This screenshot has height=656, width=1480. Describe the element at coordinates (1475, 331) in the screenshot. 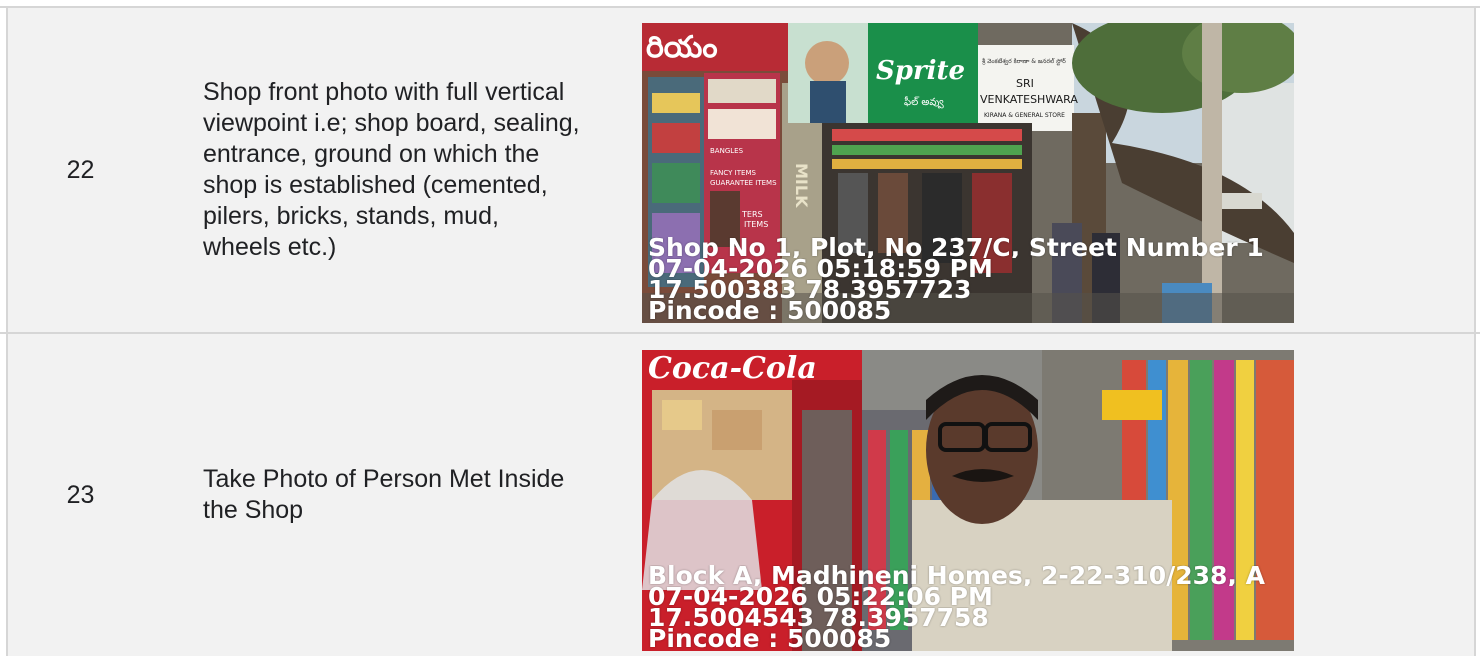

I see `table-border-right` at that location.